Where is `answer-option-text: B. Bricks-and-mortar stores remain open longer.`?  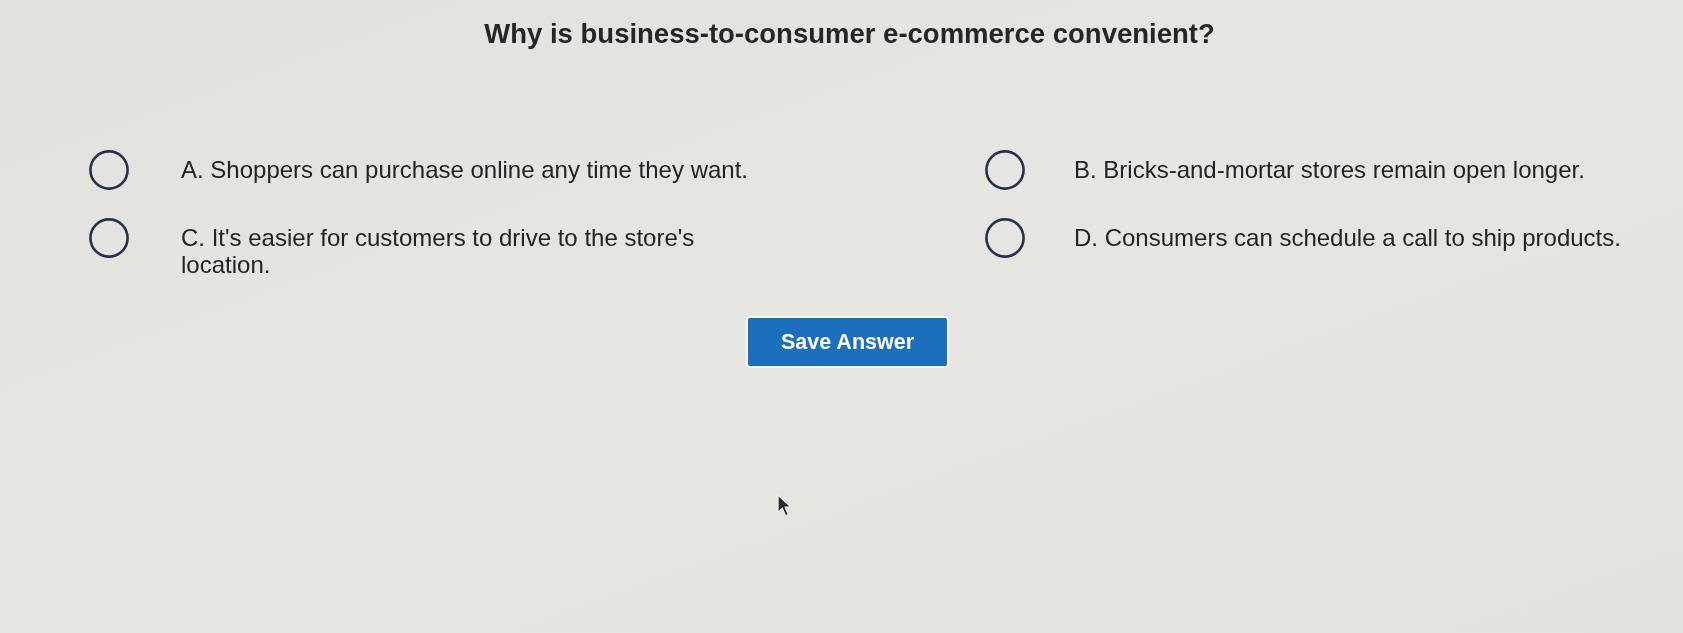 answer-option-text: B. Bricks-and-mortar stores remain open longer. is located at coordinates (1329, 169).